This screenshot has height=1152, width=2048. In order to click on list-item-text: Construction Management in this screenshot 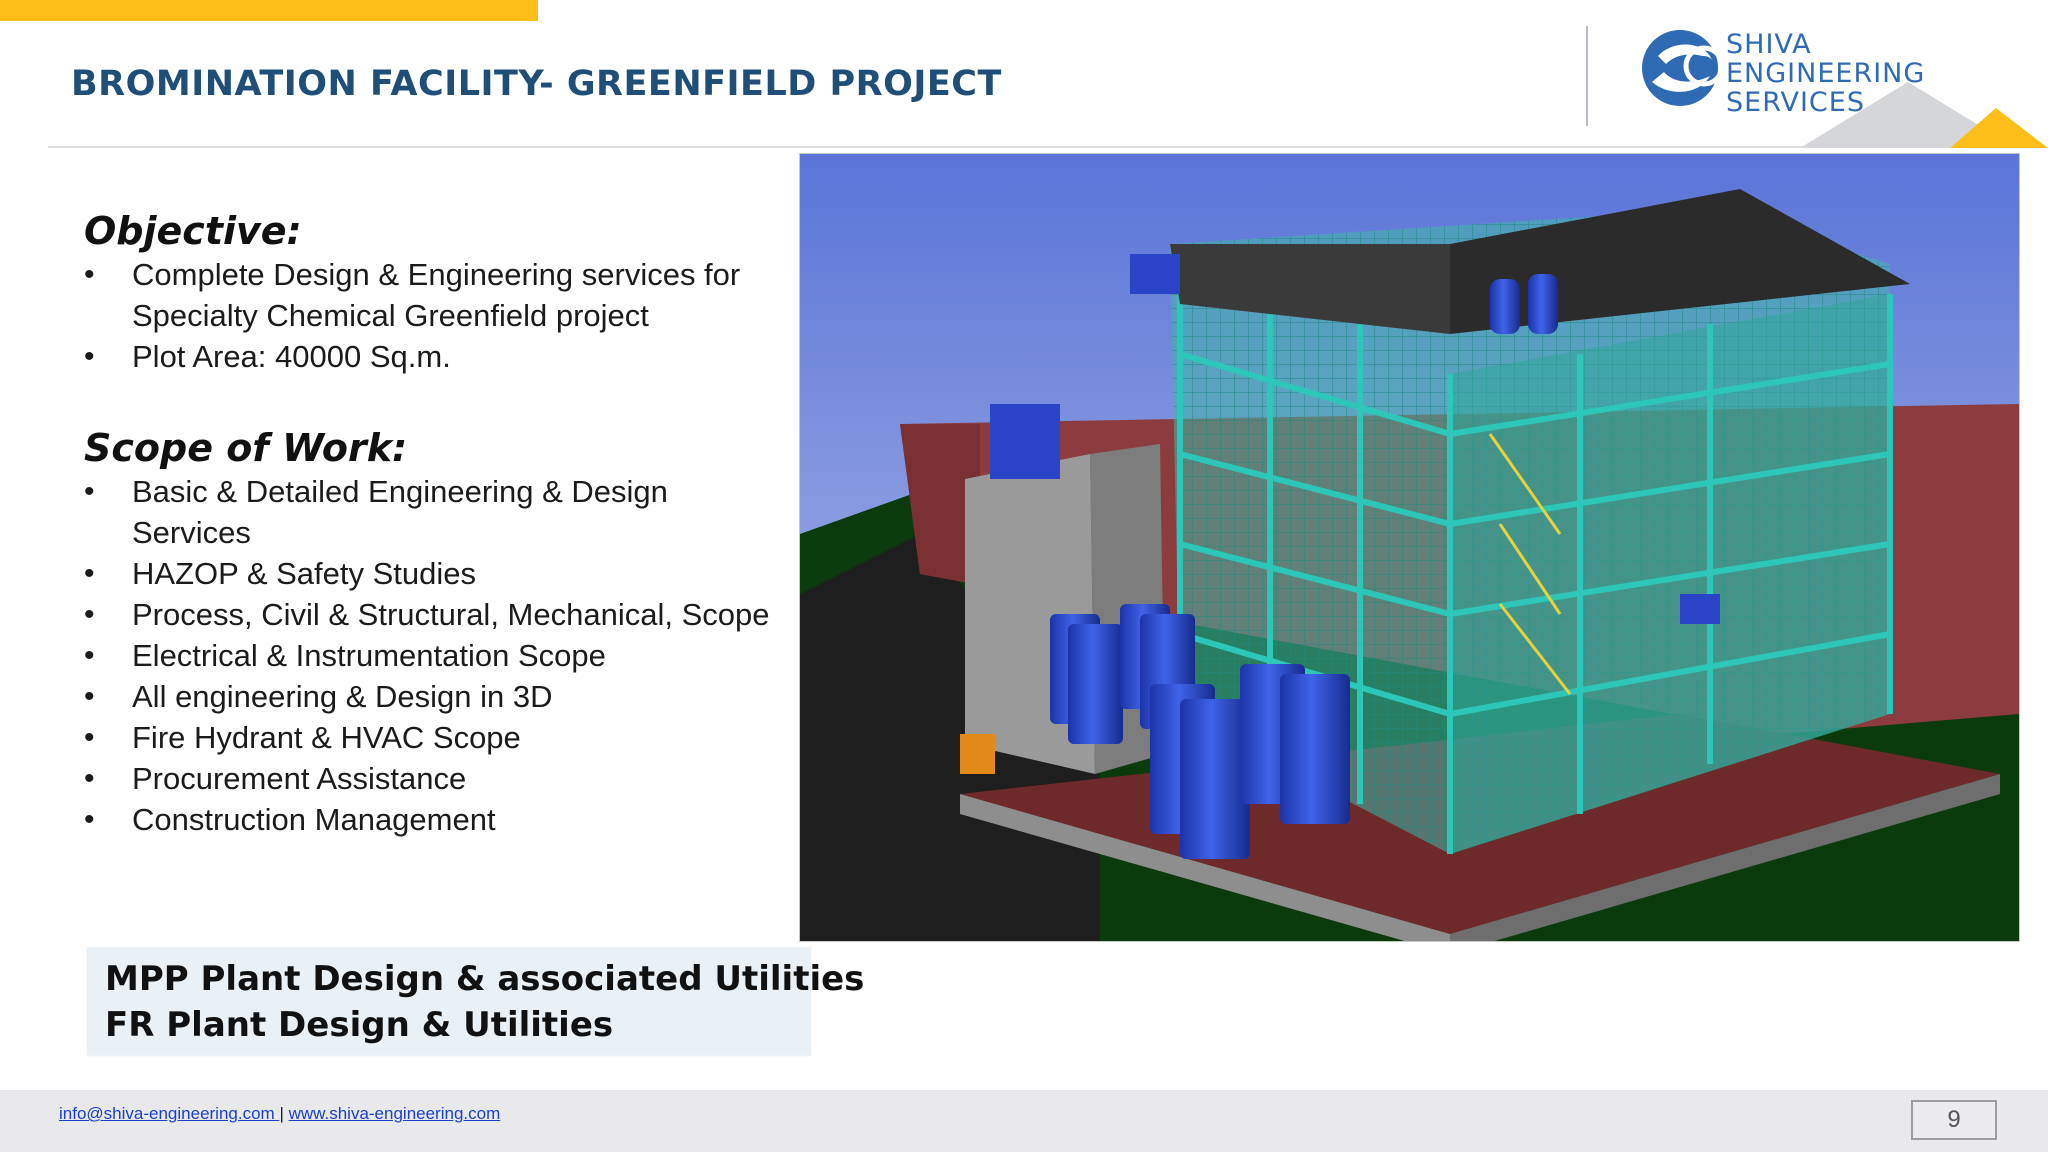, I will do `click(314, 819)`.